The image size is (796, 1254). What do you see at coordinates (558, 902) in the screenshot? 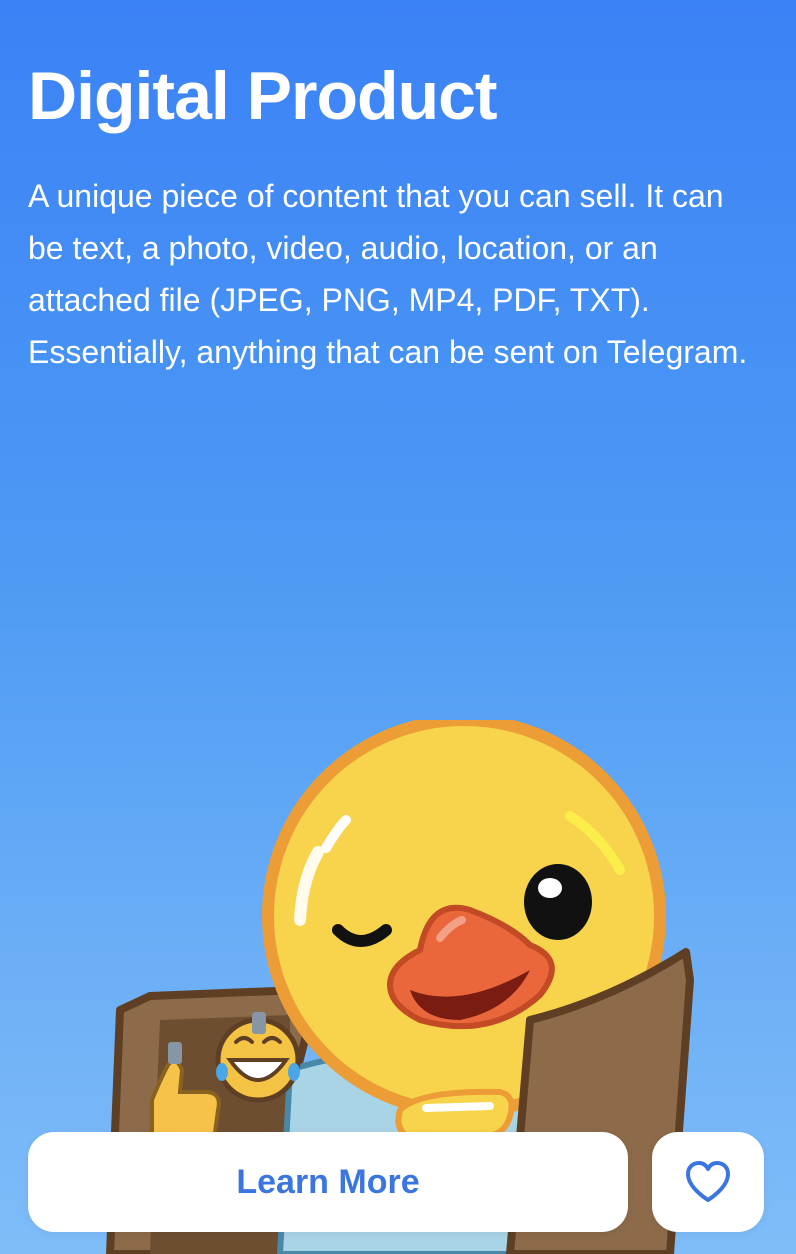
I see `open-eye` at bounding box center [558, 902].